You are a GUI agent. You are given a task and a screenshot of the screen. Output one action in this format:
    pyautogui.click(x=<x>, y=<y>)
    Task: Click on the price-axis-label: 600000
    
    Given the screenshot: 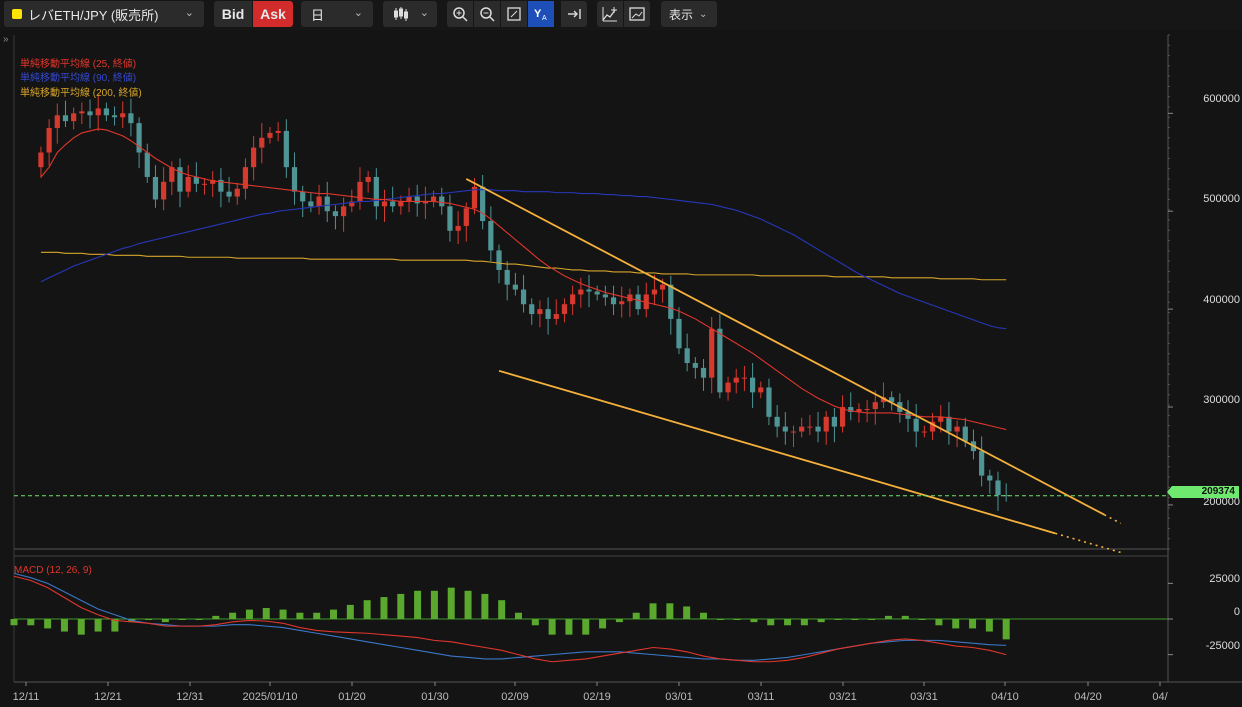 What is the action you would take?
    pyautogui.click(x=1221, y=99)
    